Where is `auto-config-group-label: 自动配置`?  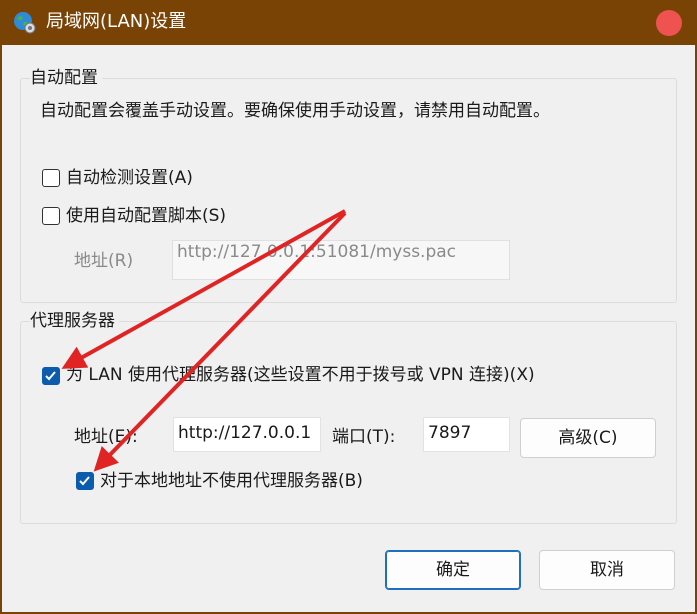 auto-config-group-label: 自动配置 is located at coordinates (66, 78).